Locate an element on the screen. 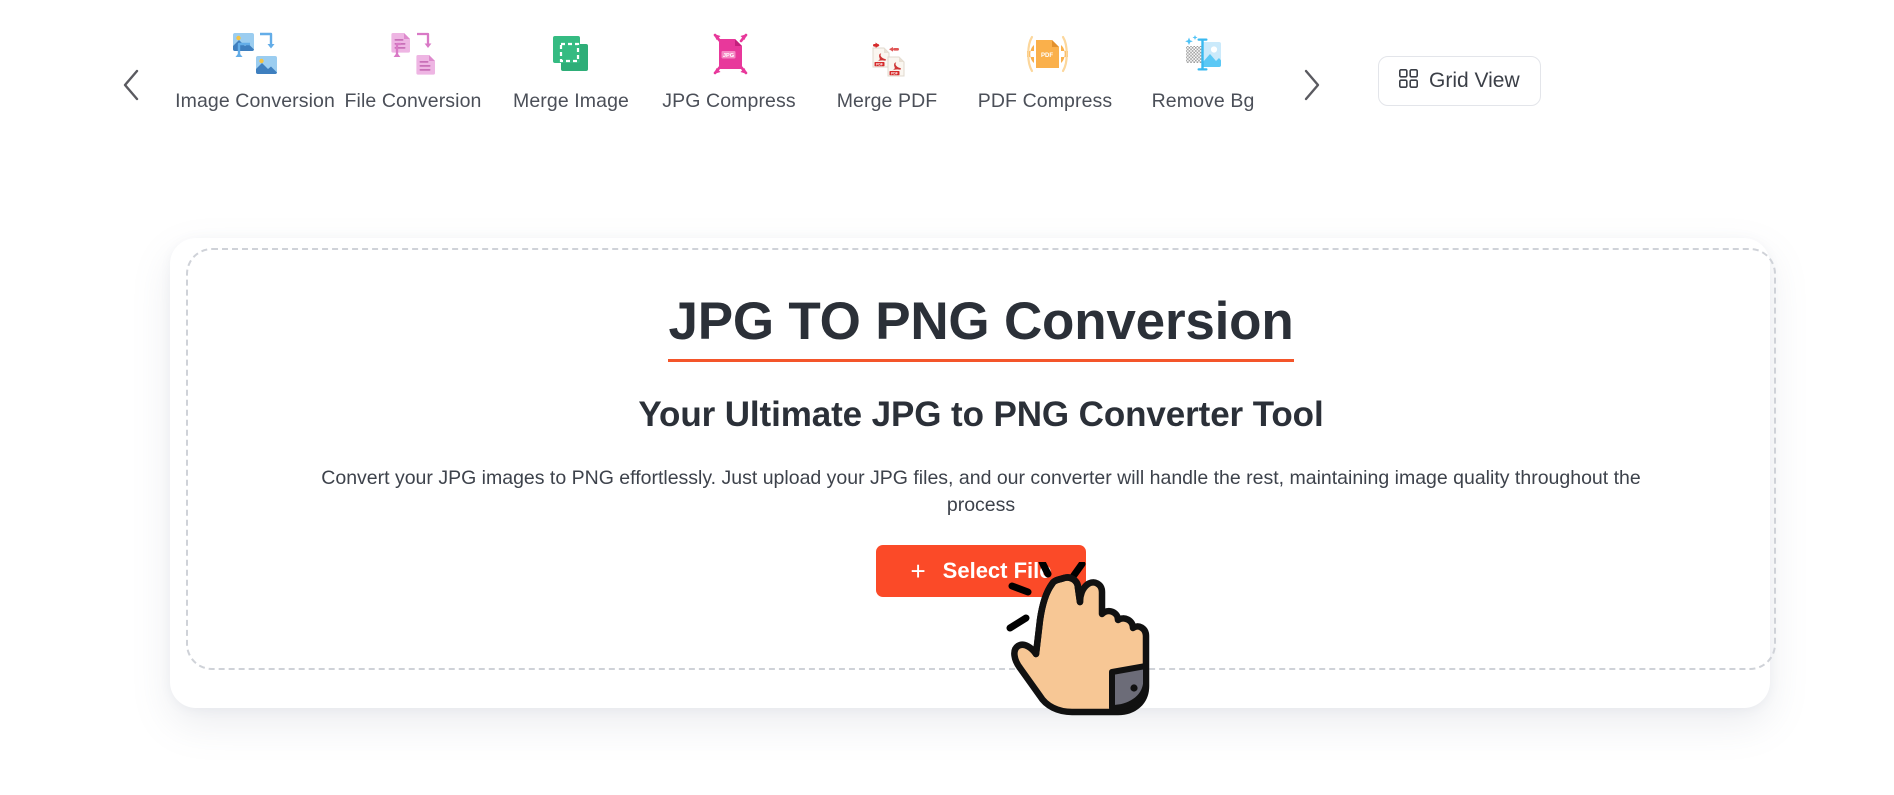 This screenshot has width=1894, height=795. merge-pdf-icon: PDF PDF is located at coordinates (887, 54).